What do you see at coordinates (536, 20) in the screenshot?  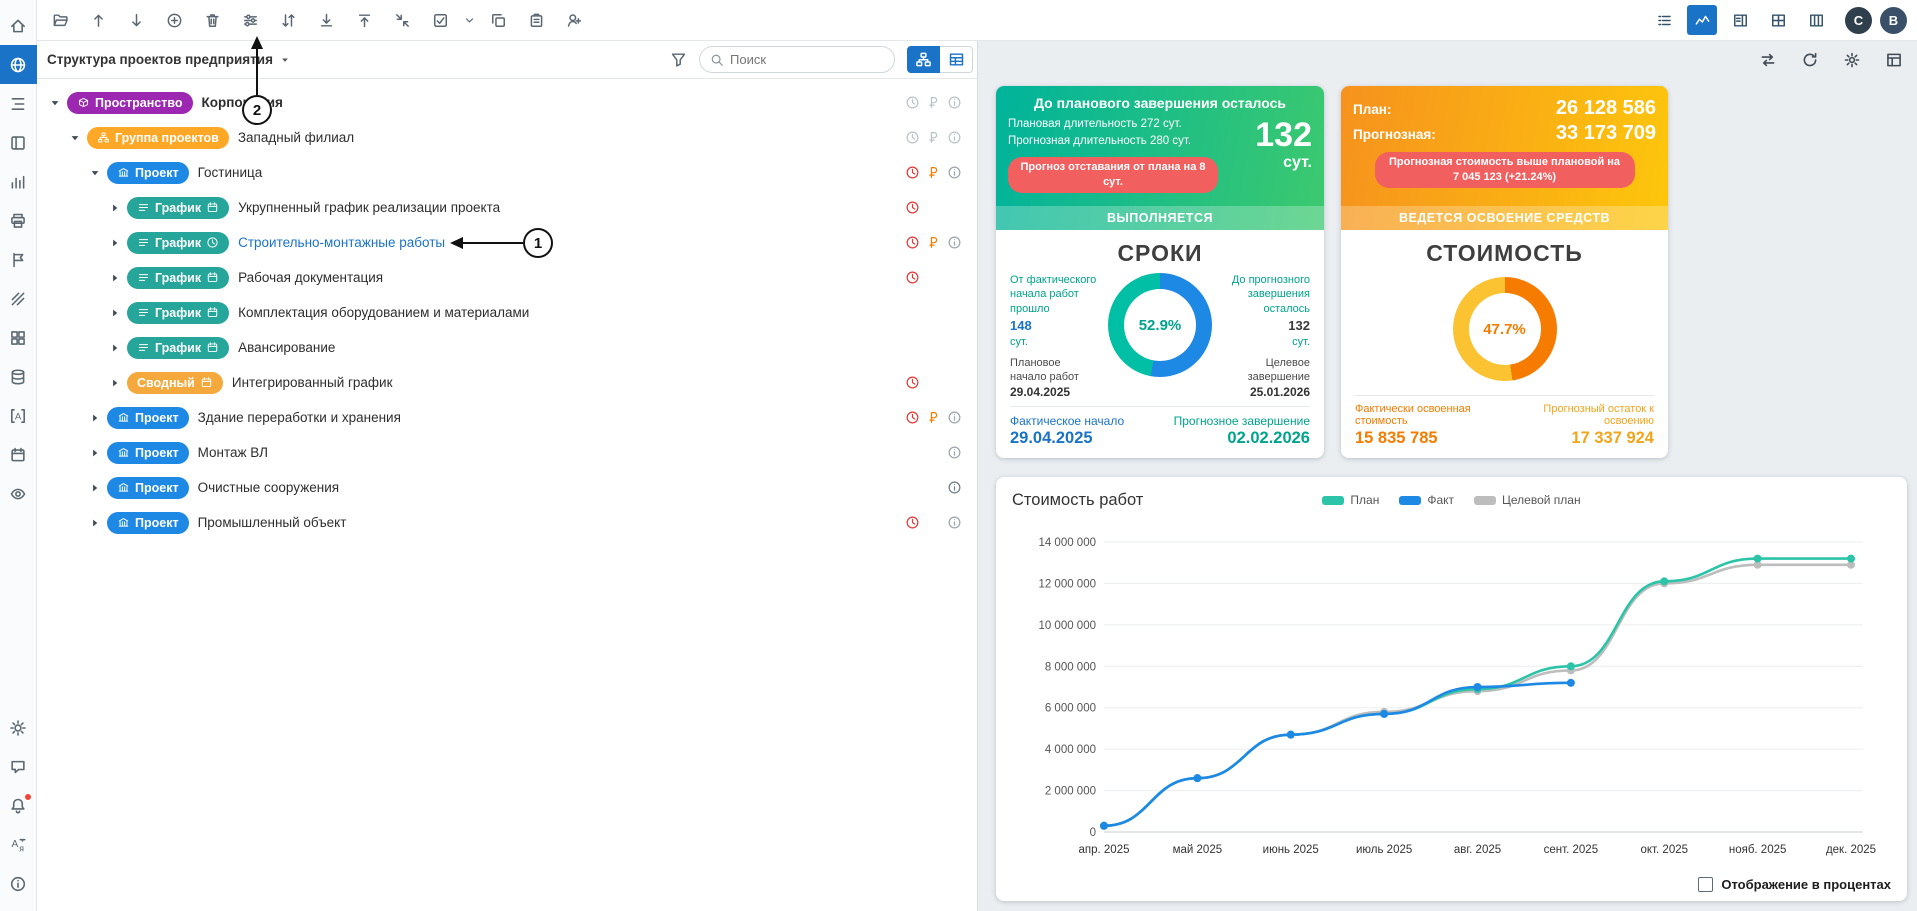 I see `toolbar-paste-button` at bounding box center [536, 20].